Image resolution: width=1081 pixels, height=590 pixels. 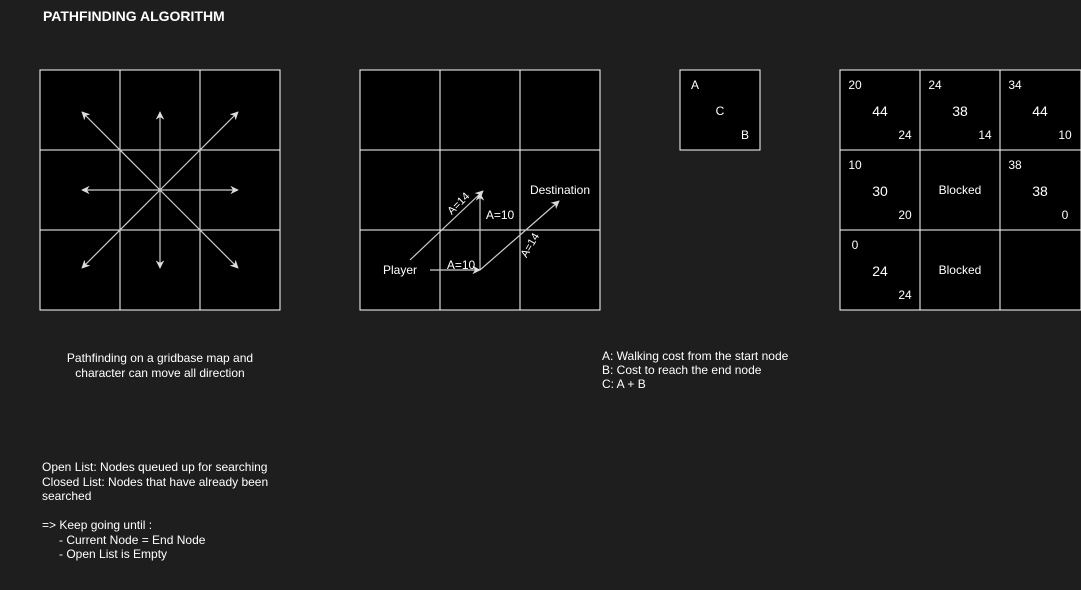 I want to click on cost-horizontal: A=10, so click(x=461, y=265).